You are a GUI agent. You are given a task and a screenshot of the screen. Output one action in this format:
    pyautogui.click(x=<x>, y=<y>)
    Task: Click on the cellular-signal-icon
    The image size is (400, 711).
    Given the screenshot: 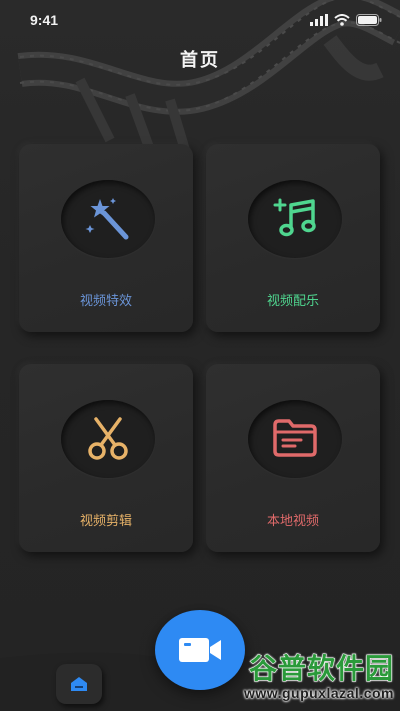 What is the action you would take?
    pyautogui.click(x=319, y=20)
    